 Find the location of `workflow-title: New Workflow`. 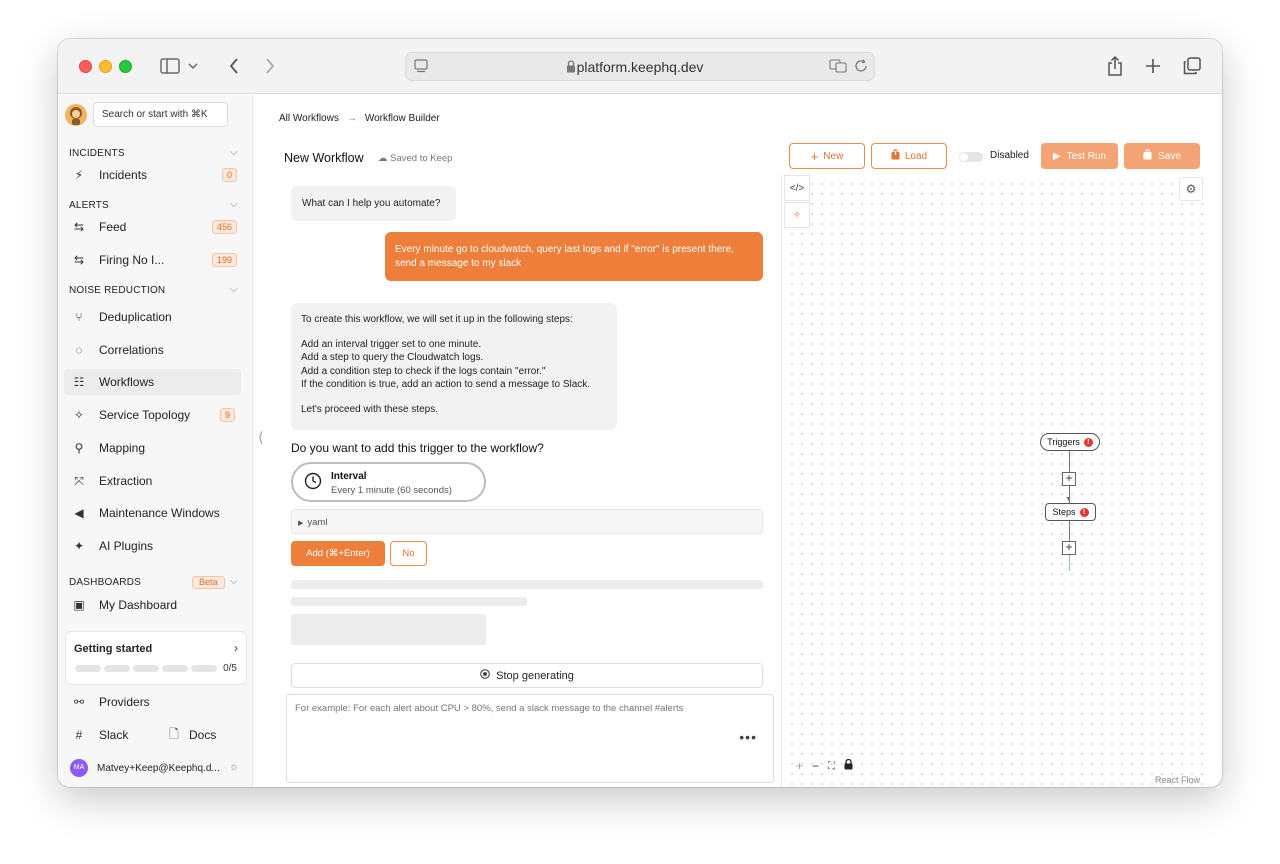

workflow-title: New Workflow is located at coordinates (324, 158).